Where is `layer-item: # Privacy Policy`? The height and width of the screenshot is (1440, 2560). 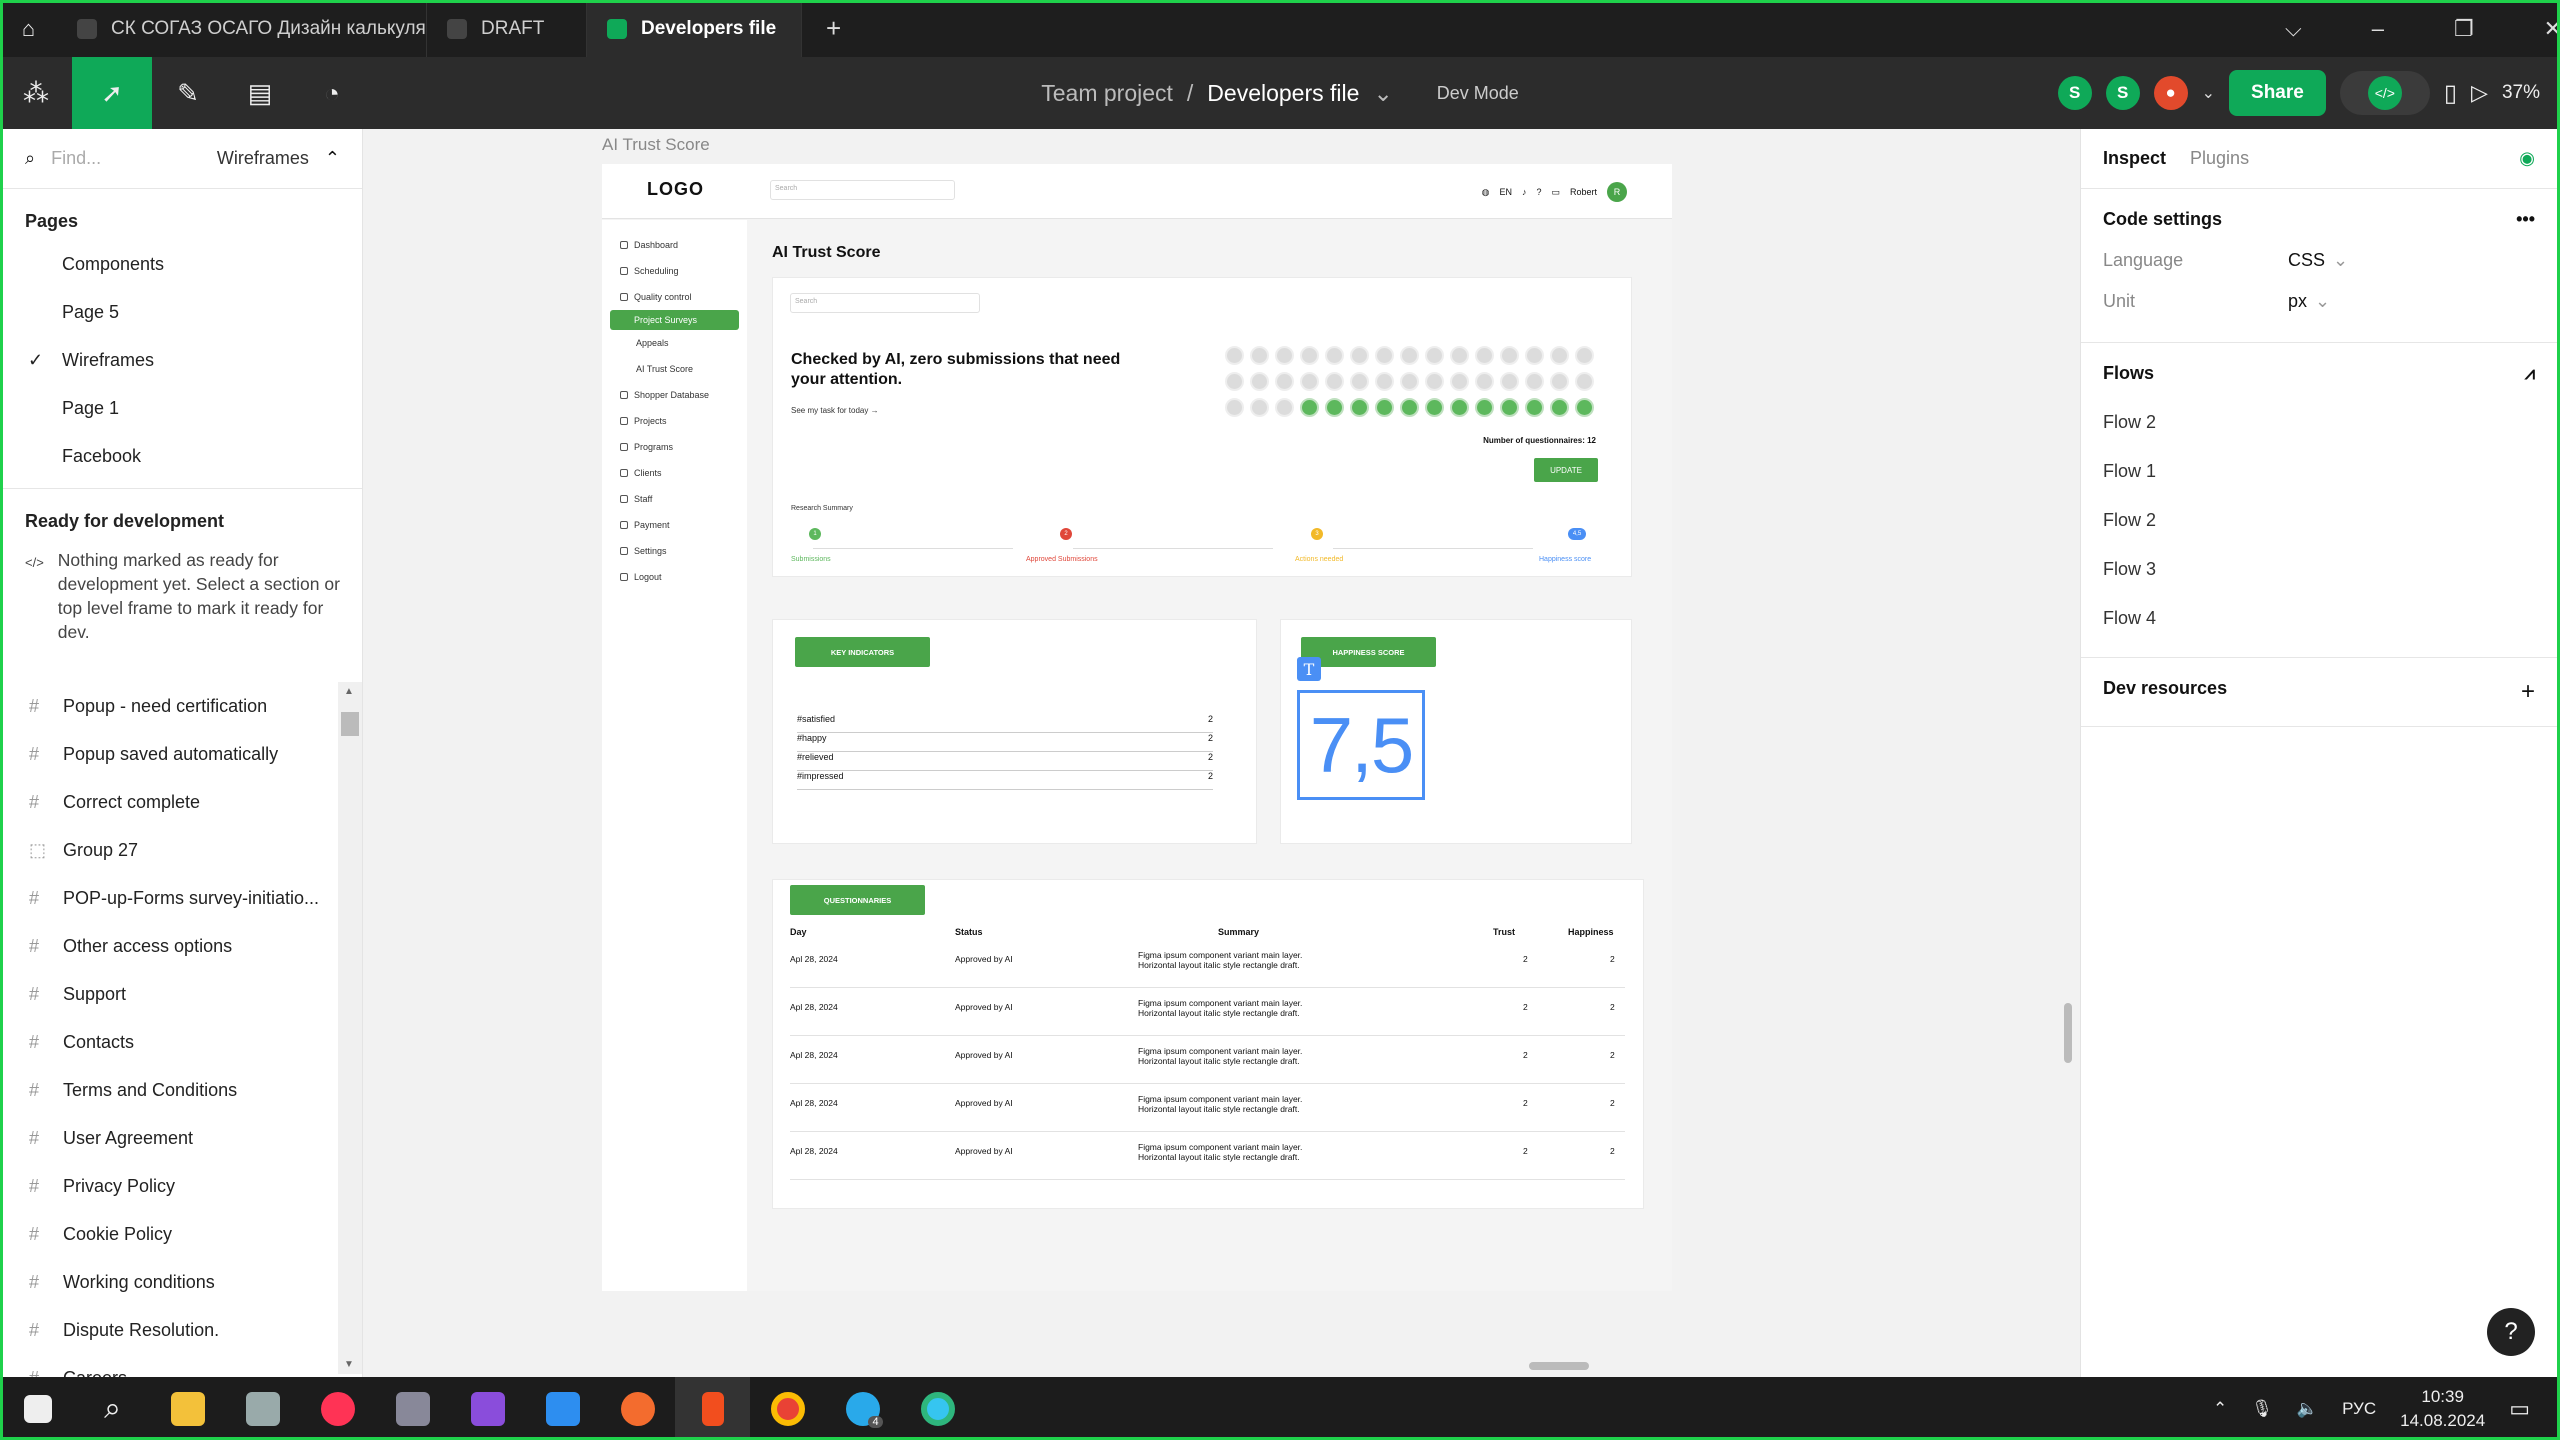
layer-item: # Privacy Policy is located at coordinates (171, 1186).